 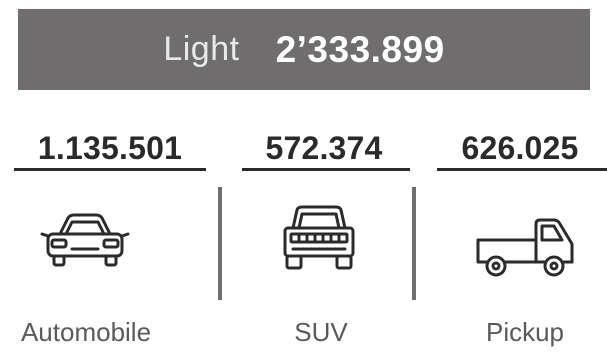 What do you see at coordinates (525, 247) in the screenshot?
I see `pickup-truck-icon` at bounding box center [525, 247].